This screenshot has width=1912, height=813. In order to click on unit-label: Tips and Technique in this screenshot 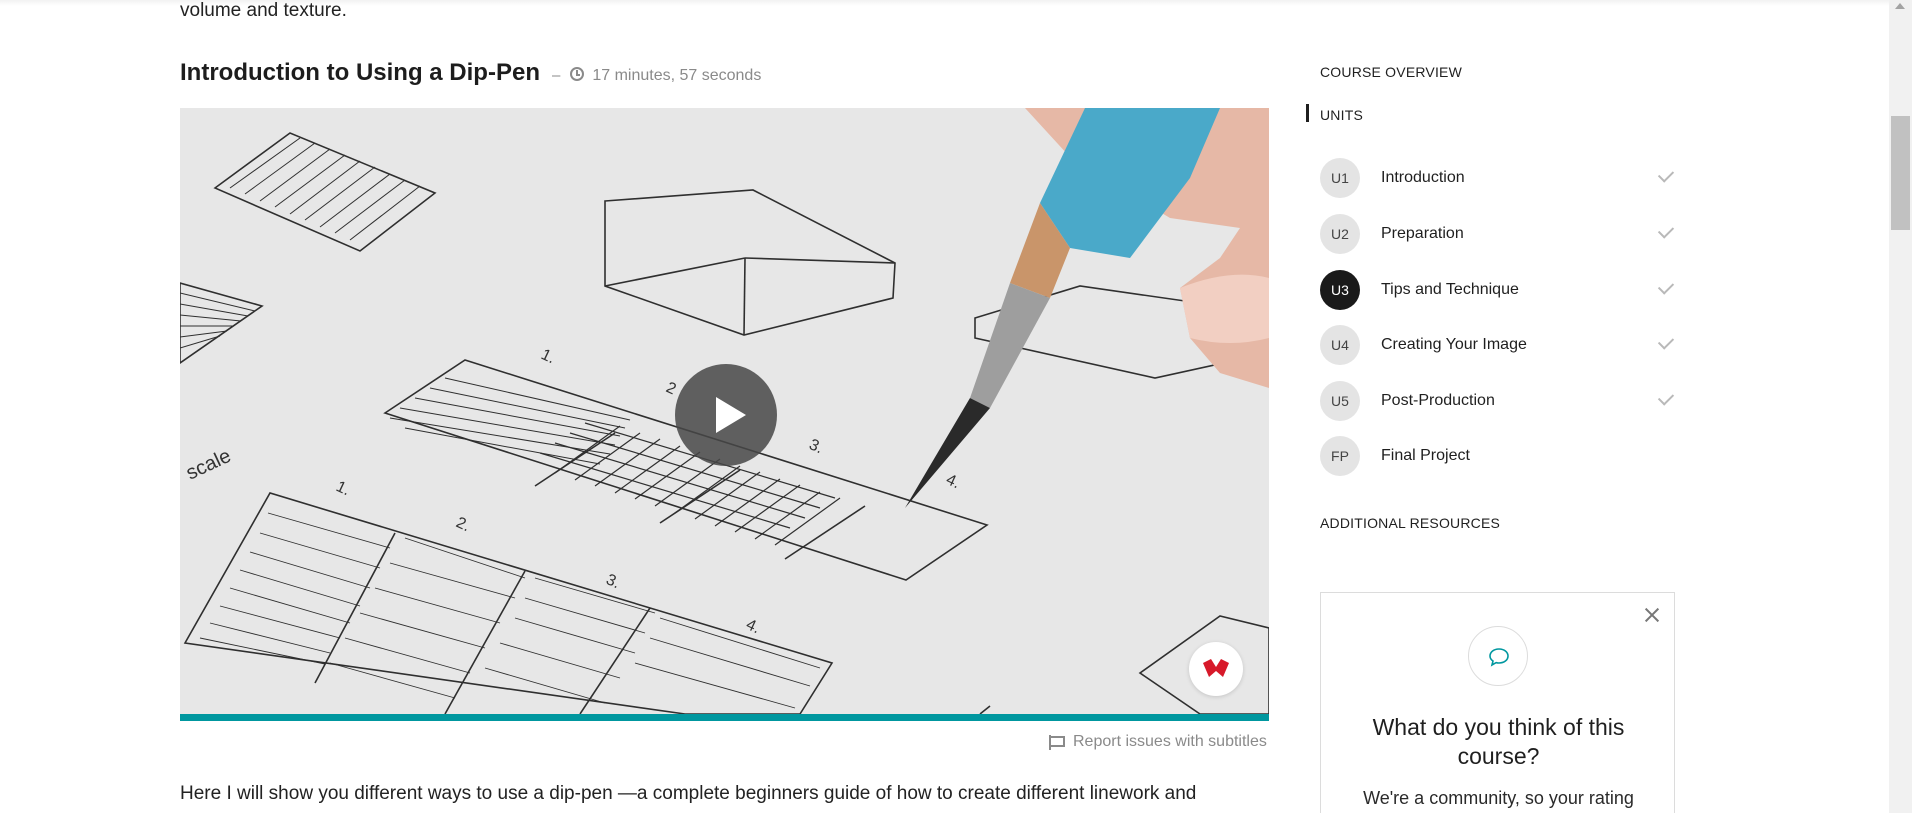, I will do `click(1450, 289)`.